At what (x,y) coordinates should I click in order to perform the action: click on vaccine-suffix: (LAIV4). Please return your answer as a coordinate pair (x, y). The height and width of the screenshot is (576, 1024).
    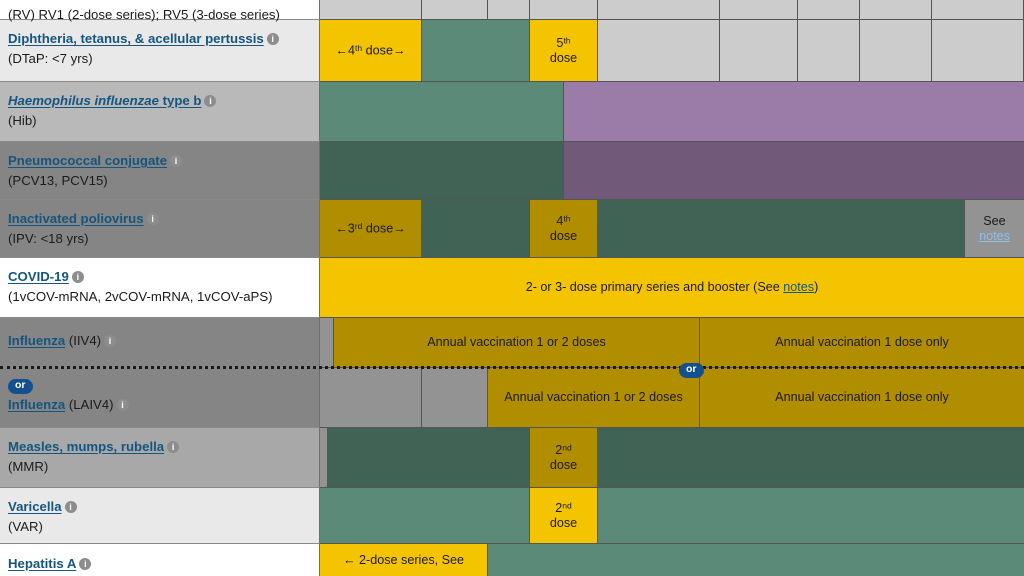
    Looking at the image, I should click on (89, 405).